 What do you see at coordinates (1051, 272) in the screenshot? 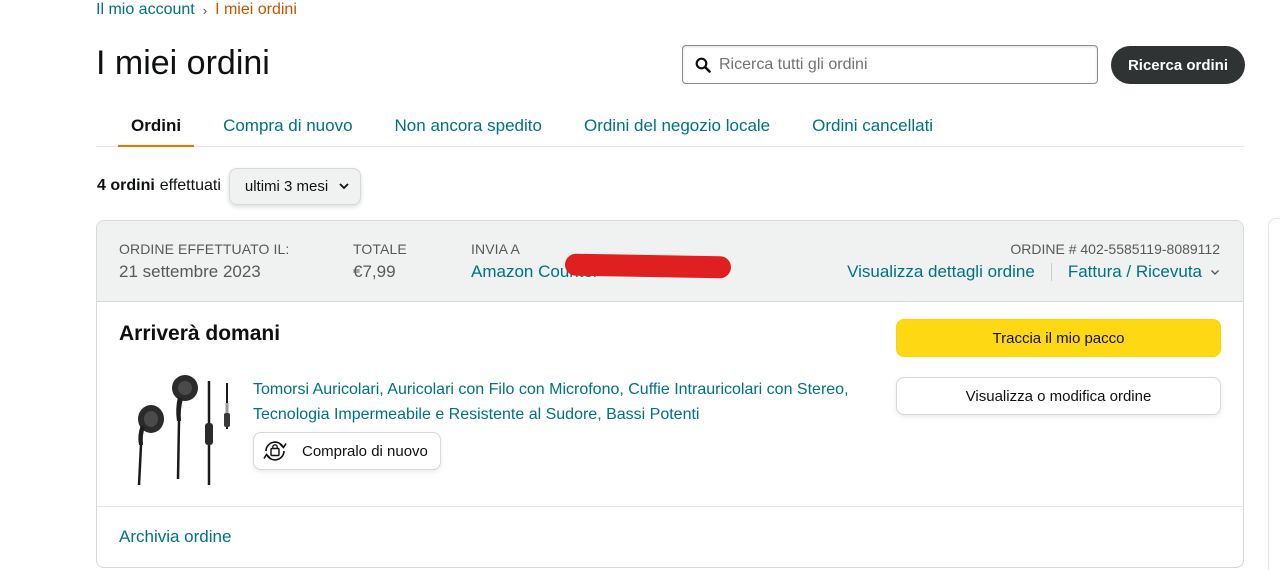
I see `link-divider` at bounding box center [1051, 272].